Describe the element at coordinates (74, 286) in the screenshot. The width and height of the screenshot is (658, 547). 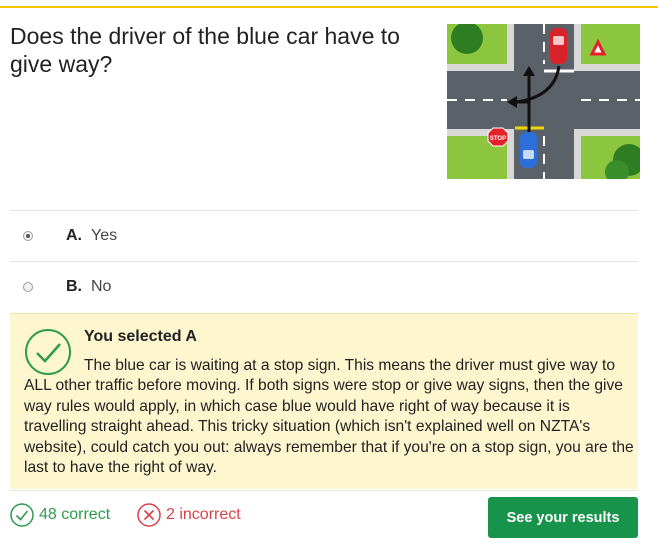
I see `option-b-letter: B.` at that location.